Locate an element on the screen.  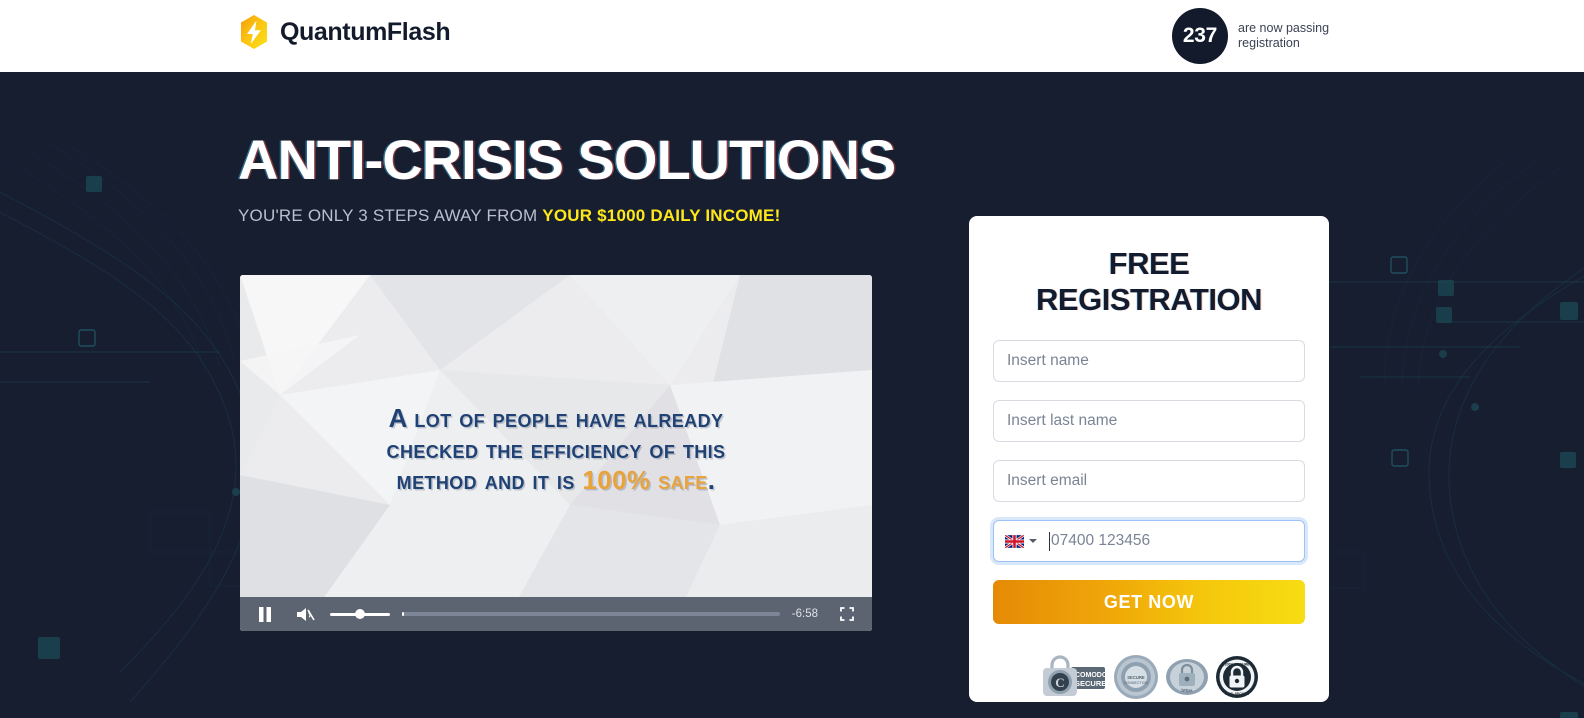
secure-connection-badge: SECURE CONNECTION is located at coordinates (1136, 677).